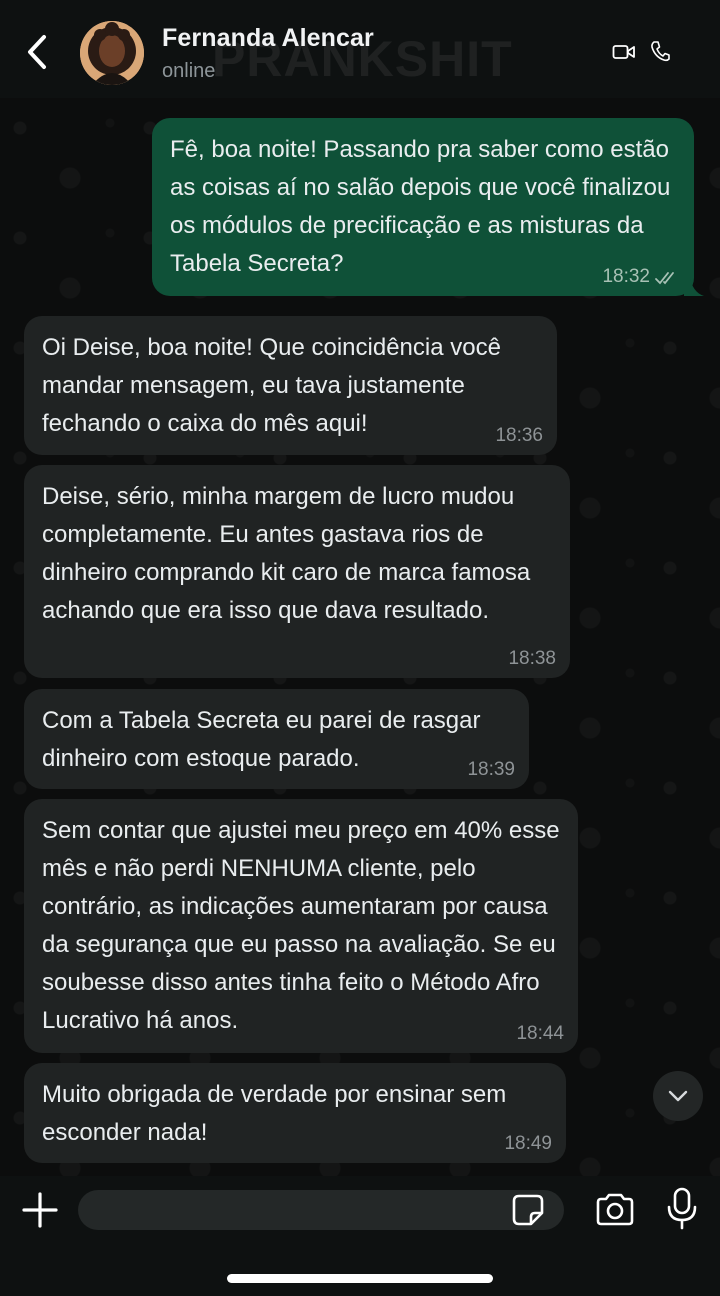 The height and width of the screenshot is (1296, 720). I want to click on bubble-tail, so click(694, 286).